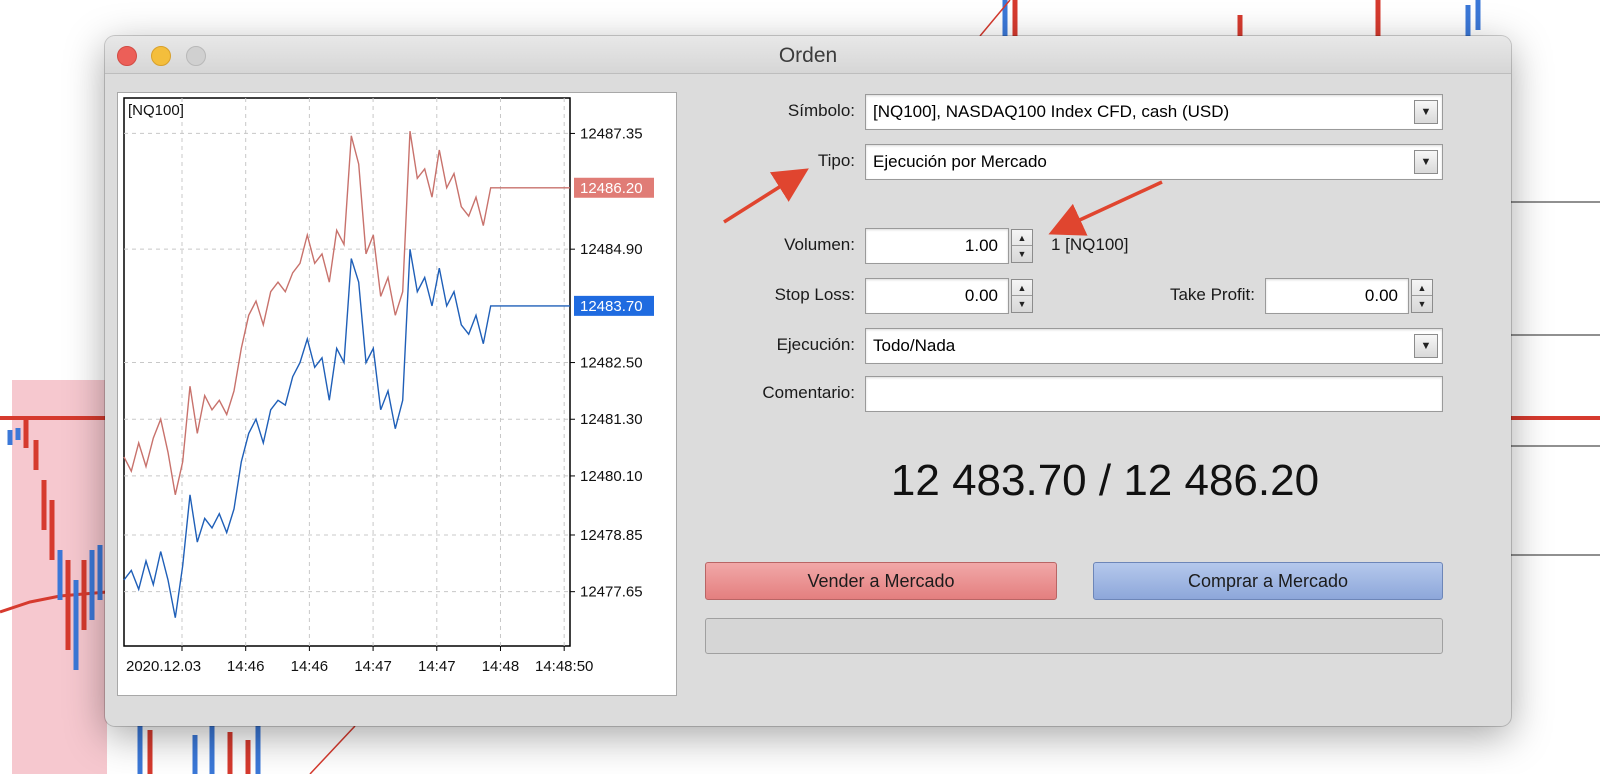 This screenshot has height=774, width=1600. Describe the element at coordinates (814, 294) in the screenshot. I see `stop-loss-label: Stop Loss:` at that location.